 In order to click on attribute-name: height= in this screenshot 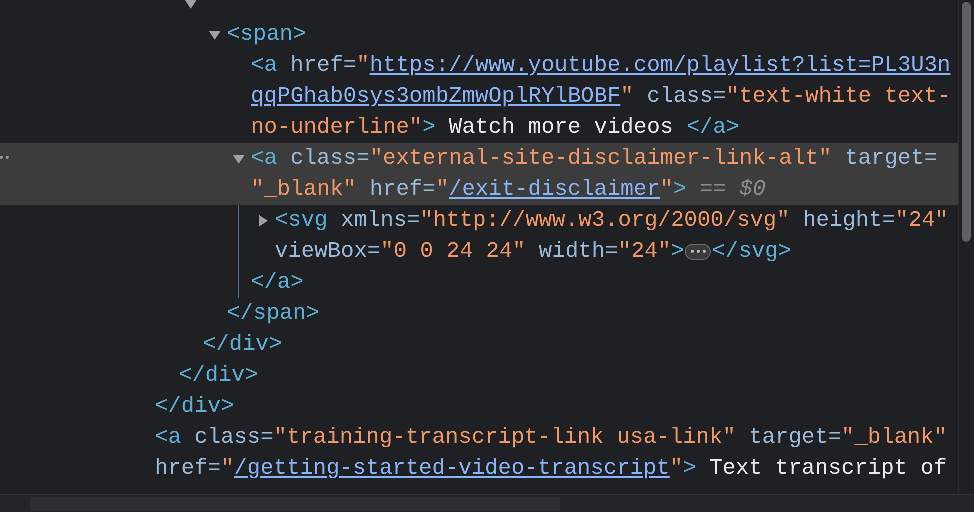, I will do `click(849, 221)`.